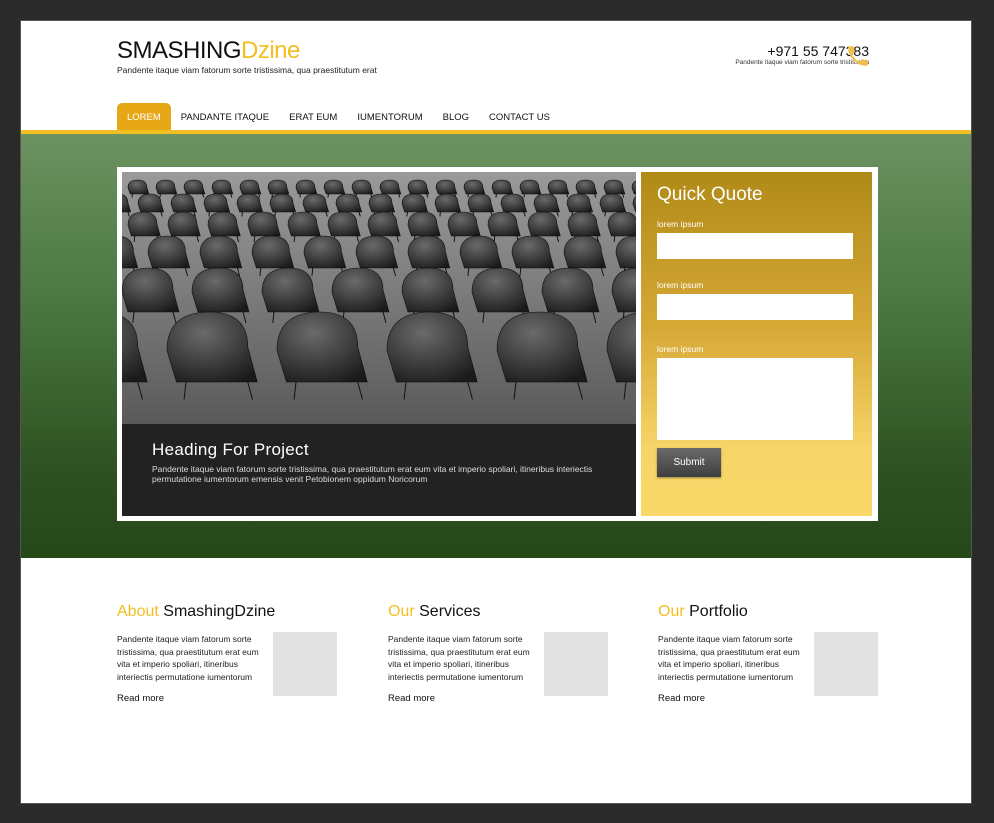 Image resolution: width=994 pixels, height=823 pixels. I want to click on portfolio-read-more: Read more, so click(681, 698).